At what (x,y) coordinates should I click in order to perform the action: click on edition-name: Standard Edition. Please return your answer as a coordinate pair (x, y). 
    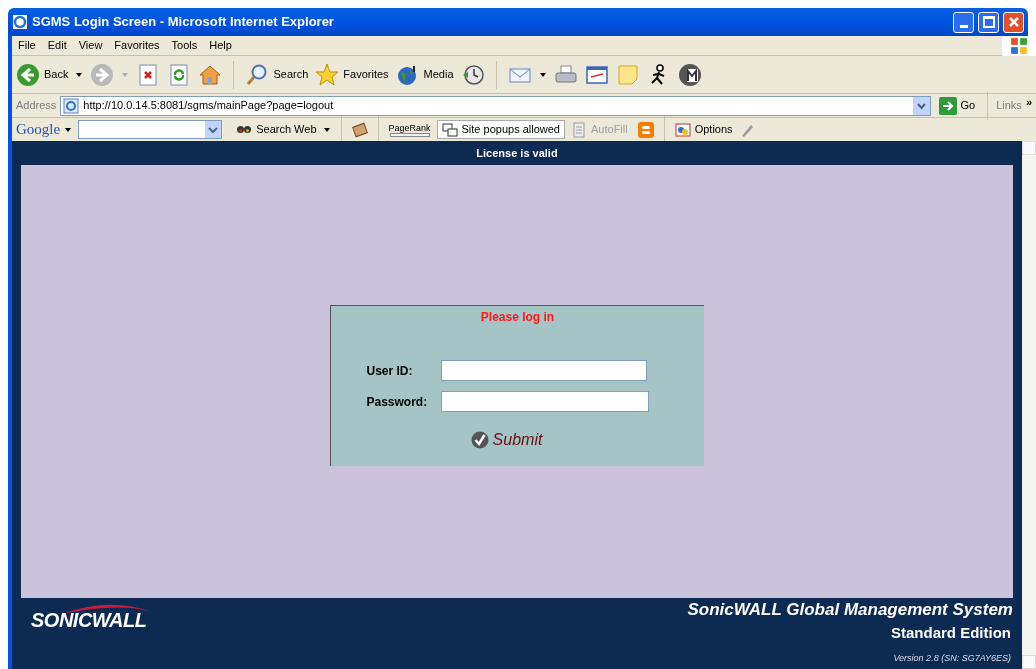
    Looking at the image, I should click on (951, 633).